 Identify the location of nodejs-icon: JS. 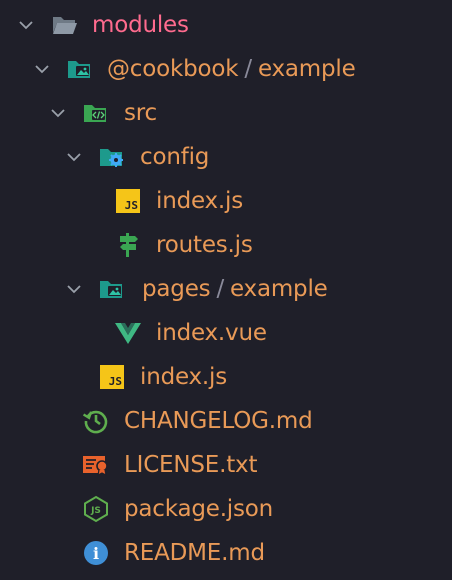
(96, 509).